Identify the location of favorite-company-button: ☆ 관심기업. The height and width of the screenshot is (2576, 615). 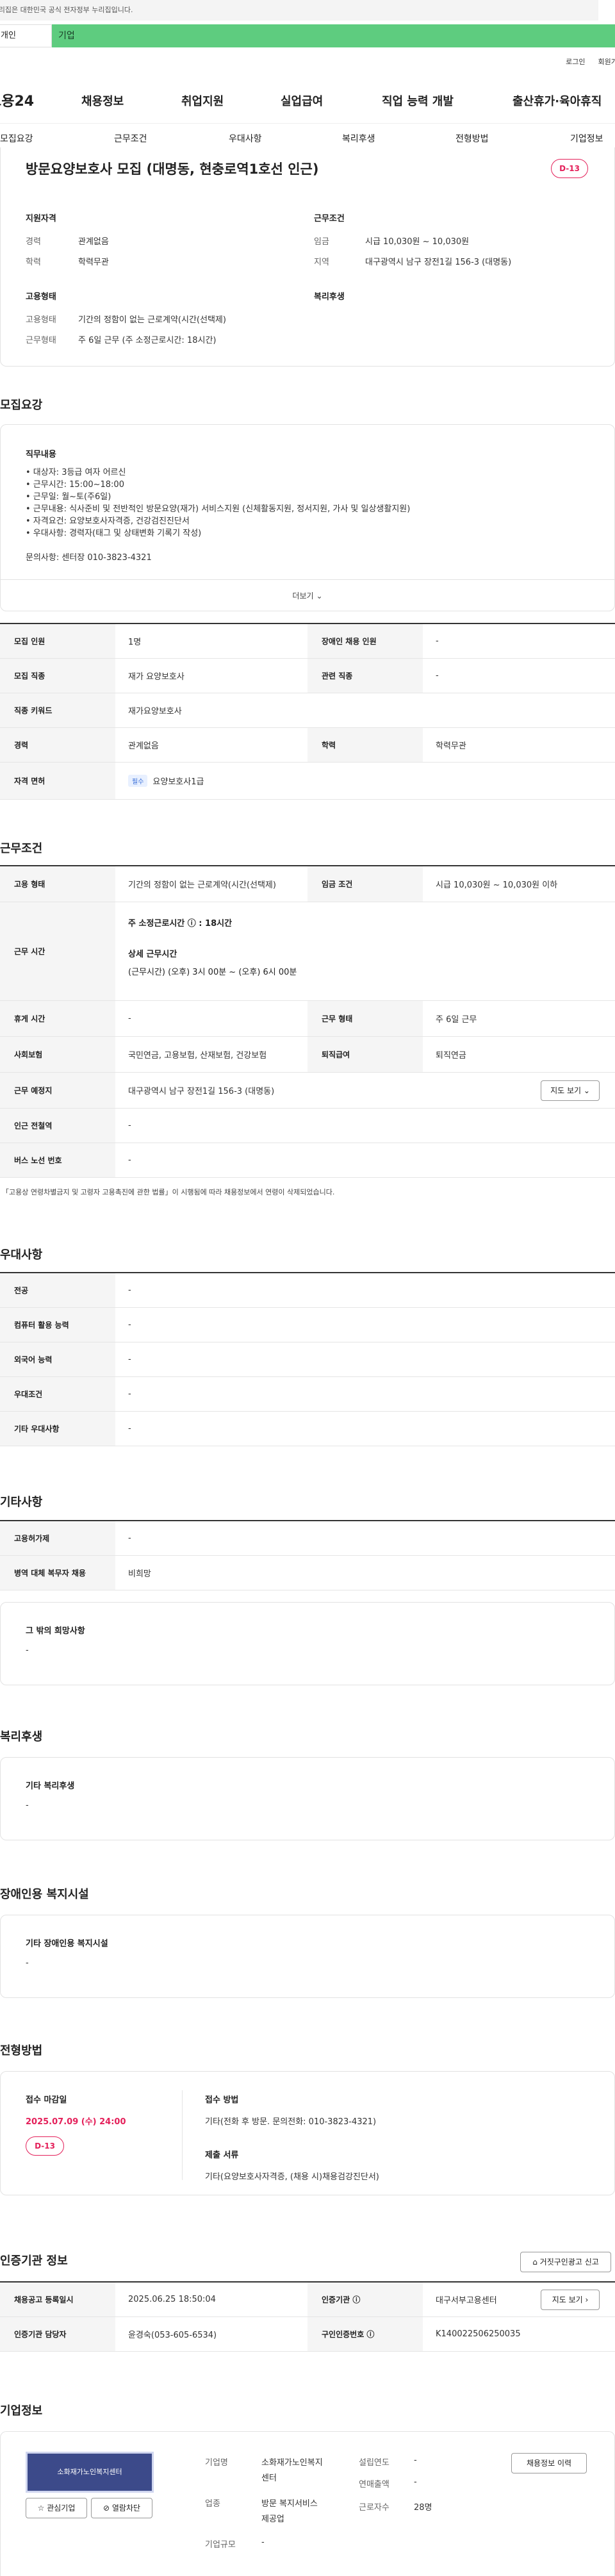
(57, 2508).